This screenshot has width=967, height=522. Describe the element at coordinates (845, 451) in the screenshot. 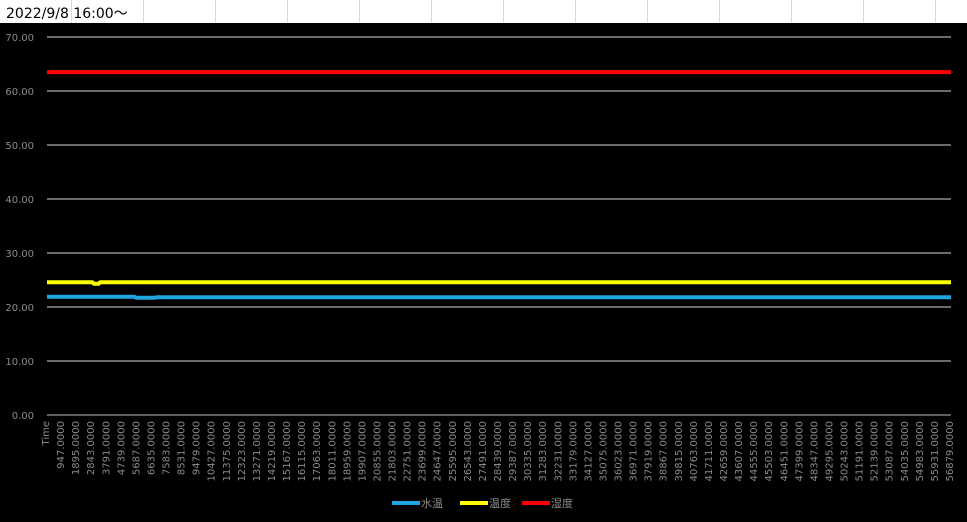

I see `x-tick-label: 50243.0000` at that location.